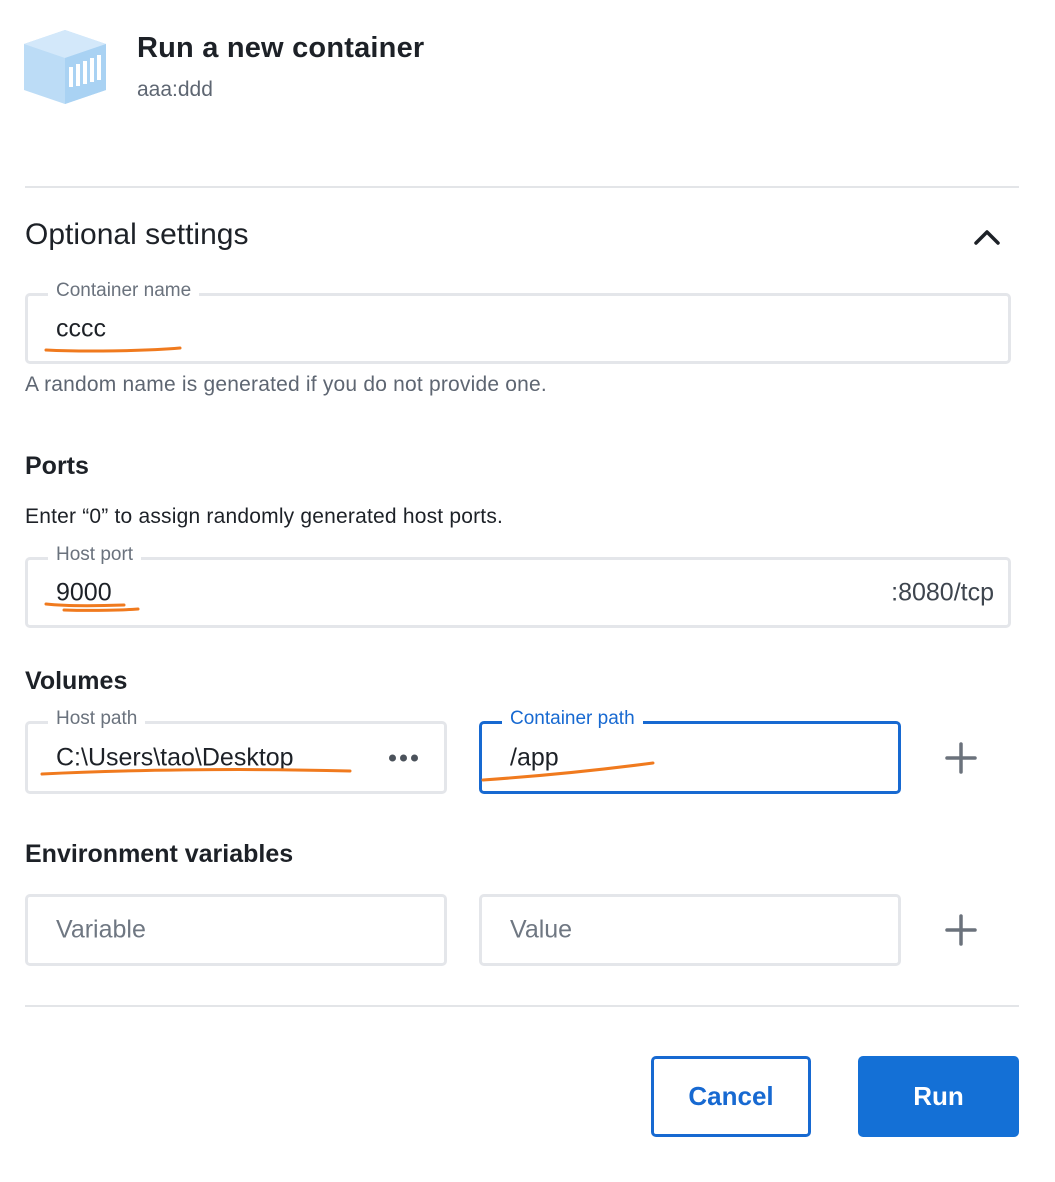 Image resolution: width=1055 pixels, height=1182 pixels. Describe the element at coordinates (541, 929) in the screenshot. I see `value-placeholder: Value` at that location.